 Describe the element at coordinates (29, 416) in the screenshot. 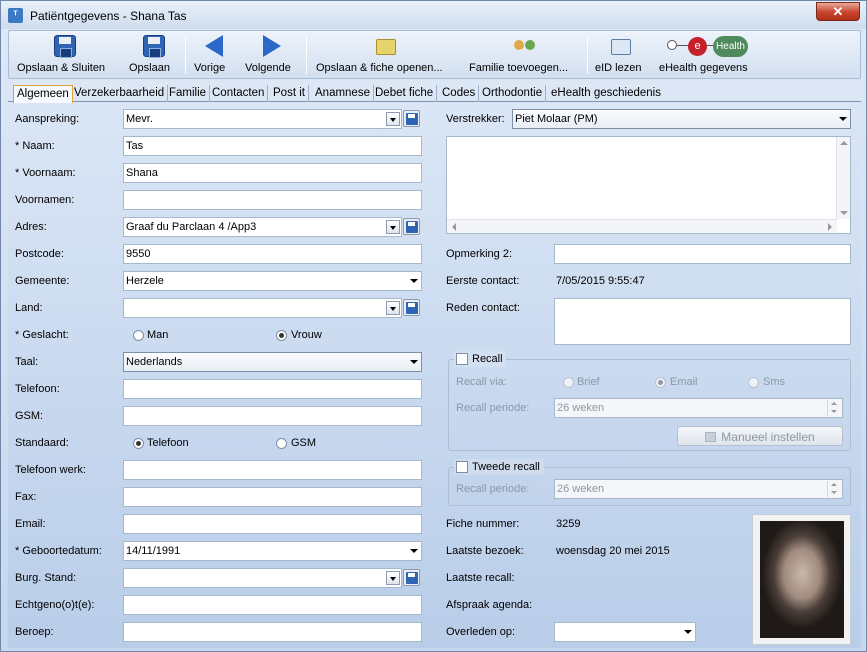

I see `gsm-label: GSM:` at that location.